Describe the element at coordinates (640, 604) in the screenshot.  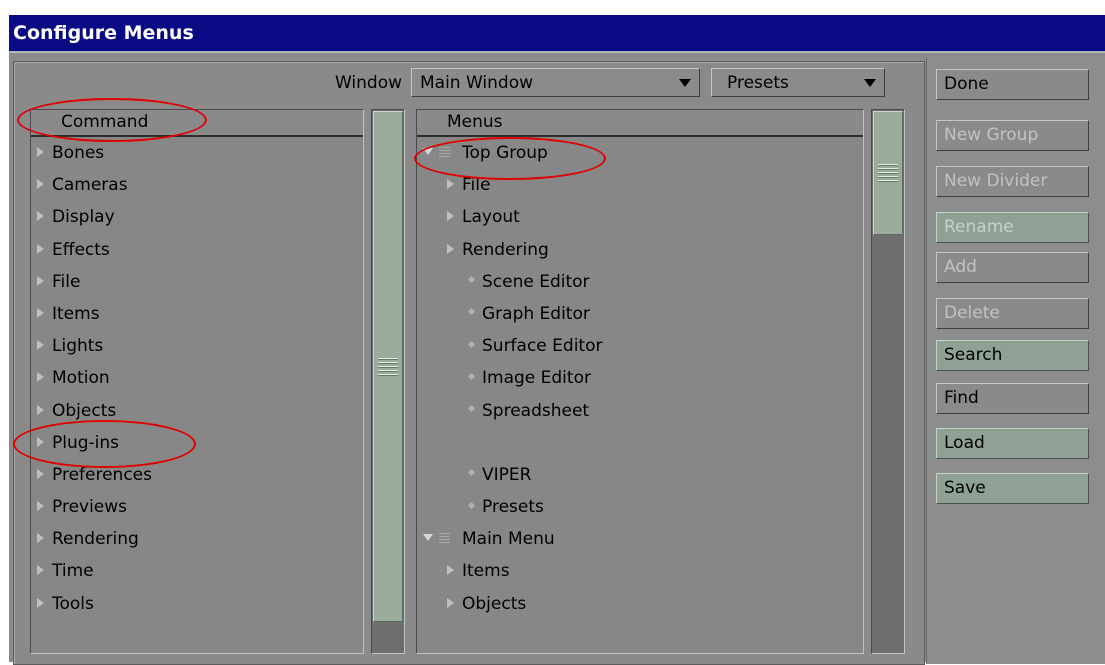
I see `menu-item: Objects` at that location.